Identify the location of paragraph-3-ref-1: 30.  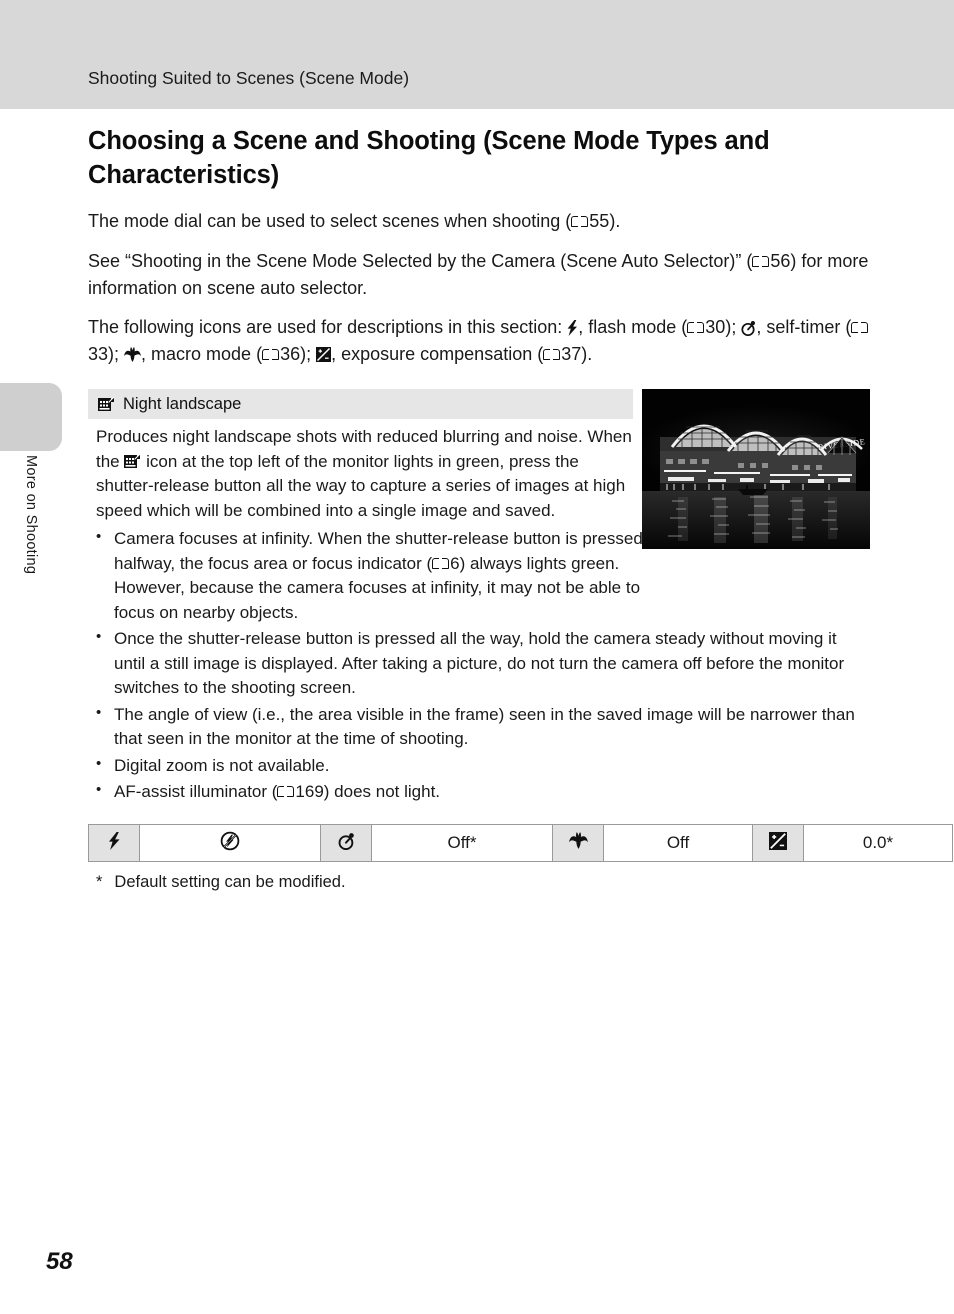
(715, 327).